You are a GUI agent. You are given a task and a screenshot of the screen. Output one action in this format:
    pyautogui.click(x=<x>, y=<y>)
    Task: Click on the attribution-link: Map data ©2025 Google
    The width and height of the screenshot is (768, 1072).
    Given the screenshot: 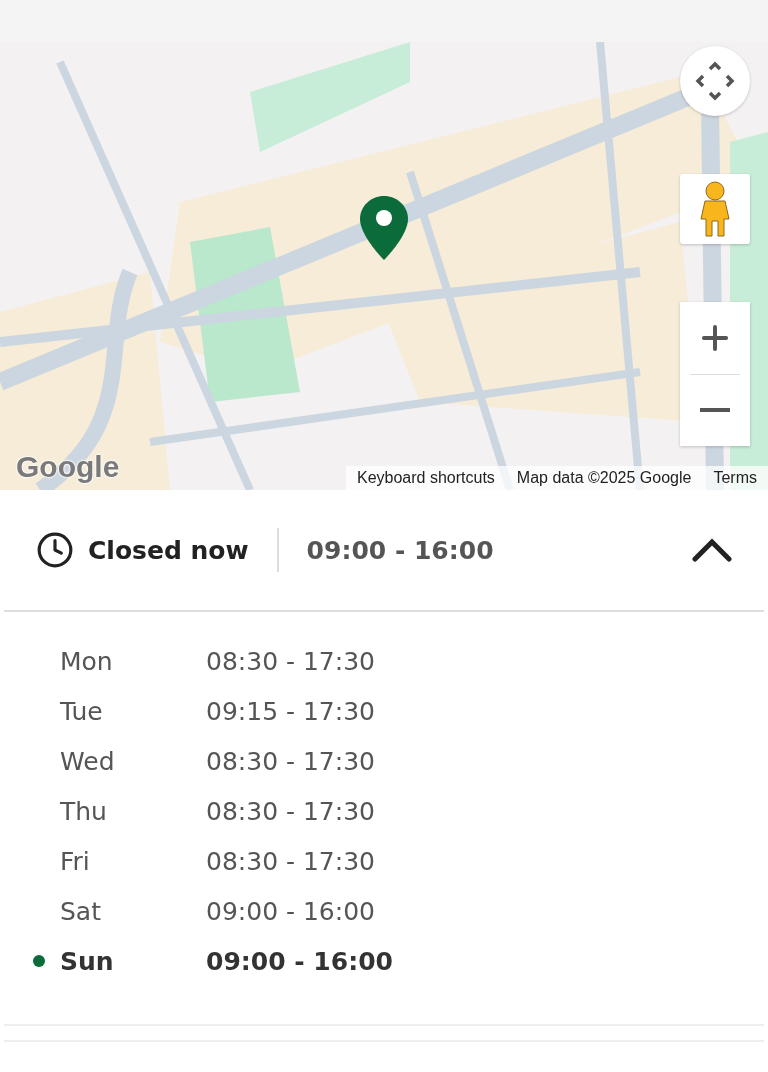 What is the action you would take?
    pyautogui.click(x=604, y=478)
    